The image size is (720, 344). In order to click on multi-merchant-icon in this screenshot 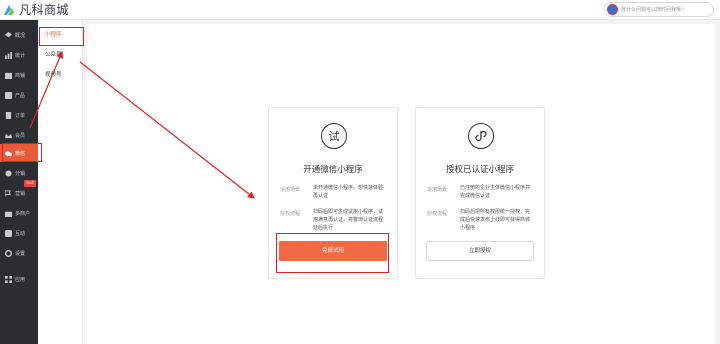, I will do `click(8, 214)`.